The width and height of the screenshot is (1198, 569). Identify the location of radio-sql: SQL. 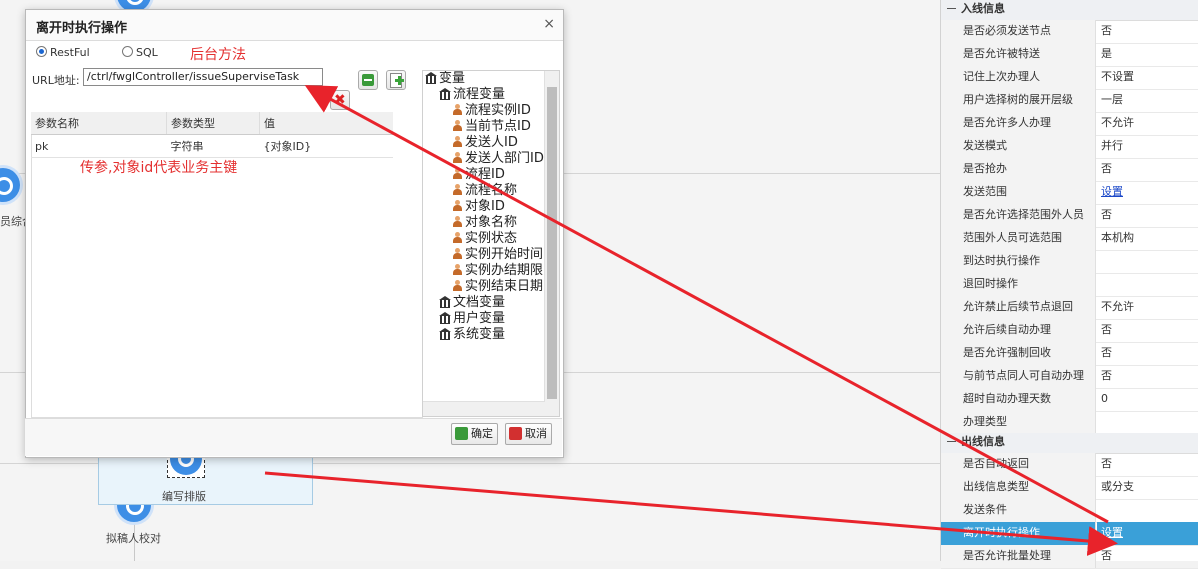
(140, 52).